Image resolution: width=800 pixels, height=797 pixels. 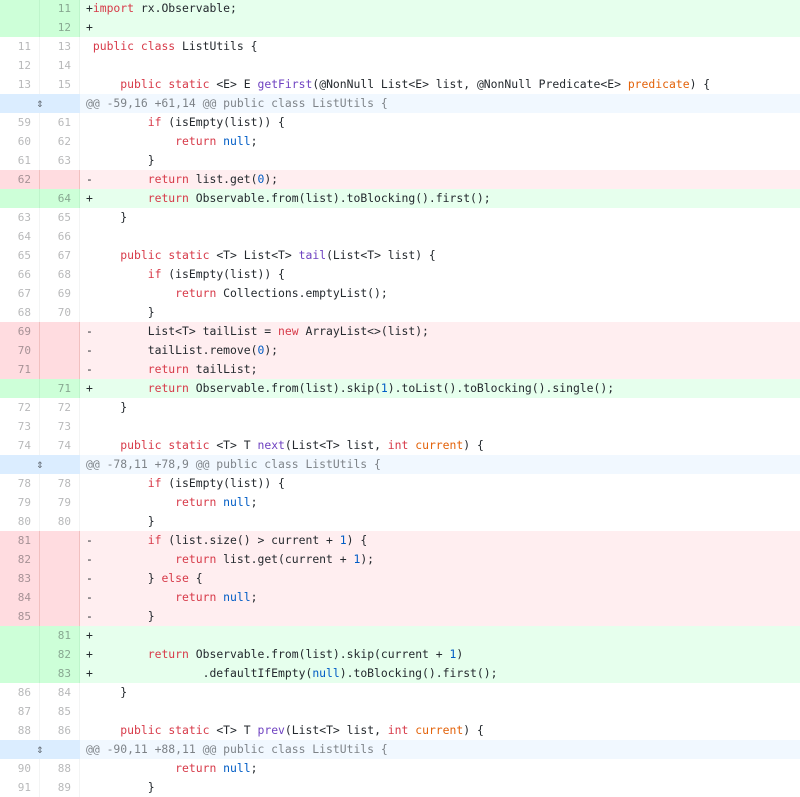 What do you see at coordinates (20, 521) in the screenshot?
I see `old-line-number: 80` at bounding box center [20, 521].